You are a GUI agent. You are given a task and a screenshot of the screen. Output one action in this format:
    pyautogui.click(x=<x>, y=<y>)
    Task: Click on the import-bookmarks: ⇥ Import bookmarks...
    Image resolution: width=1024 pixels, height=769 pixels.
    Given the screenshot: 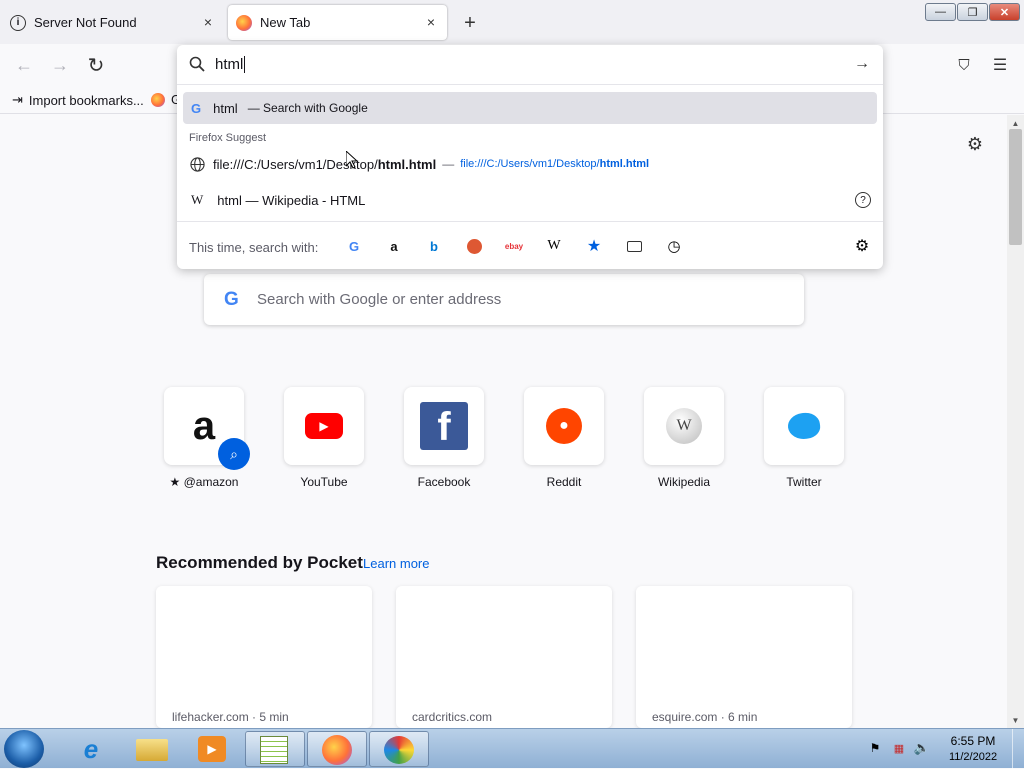 What is the action you would take?
    pyautogui.click(x=78, y=100)
    